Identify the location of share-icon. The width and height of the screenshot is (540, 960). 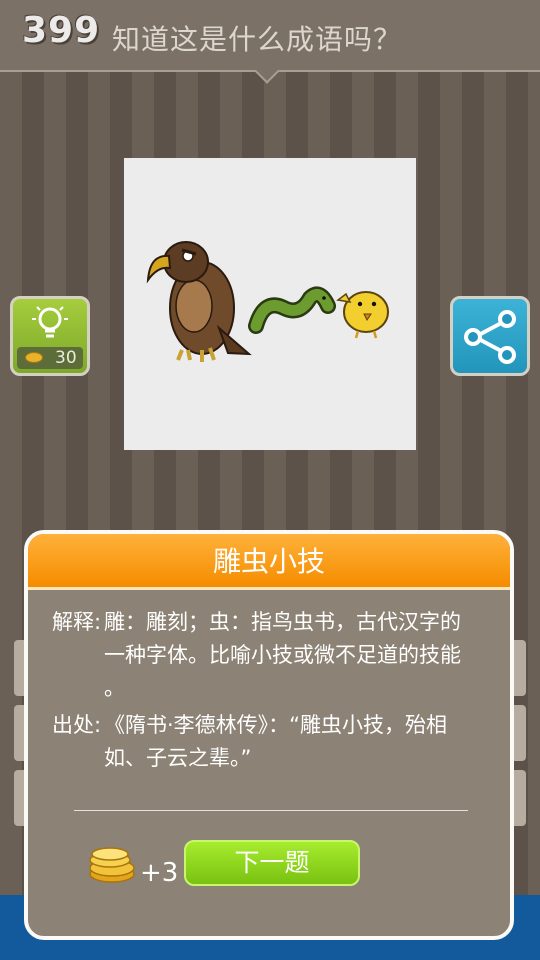
(490, 337).